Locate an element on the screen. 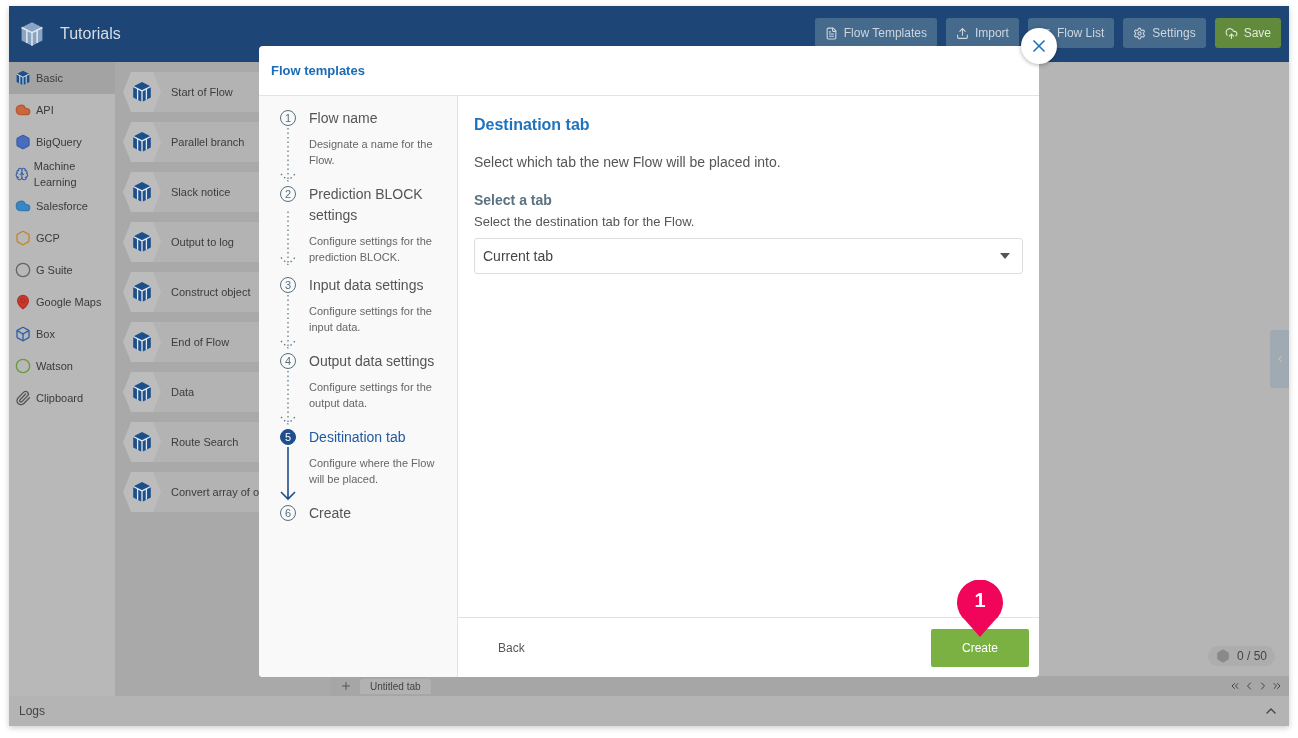 Image resolution: width=1298 pixels, height=738 pixels. step-title: Flow name is located at coordinates (344, 118).